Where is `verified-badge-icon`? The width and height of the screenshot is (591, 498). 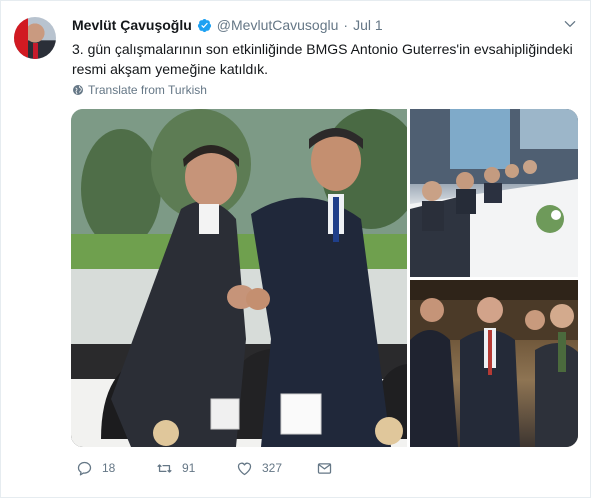 verified-badge-icon is located at coordinates (204, 25).